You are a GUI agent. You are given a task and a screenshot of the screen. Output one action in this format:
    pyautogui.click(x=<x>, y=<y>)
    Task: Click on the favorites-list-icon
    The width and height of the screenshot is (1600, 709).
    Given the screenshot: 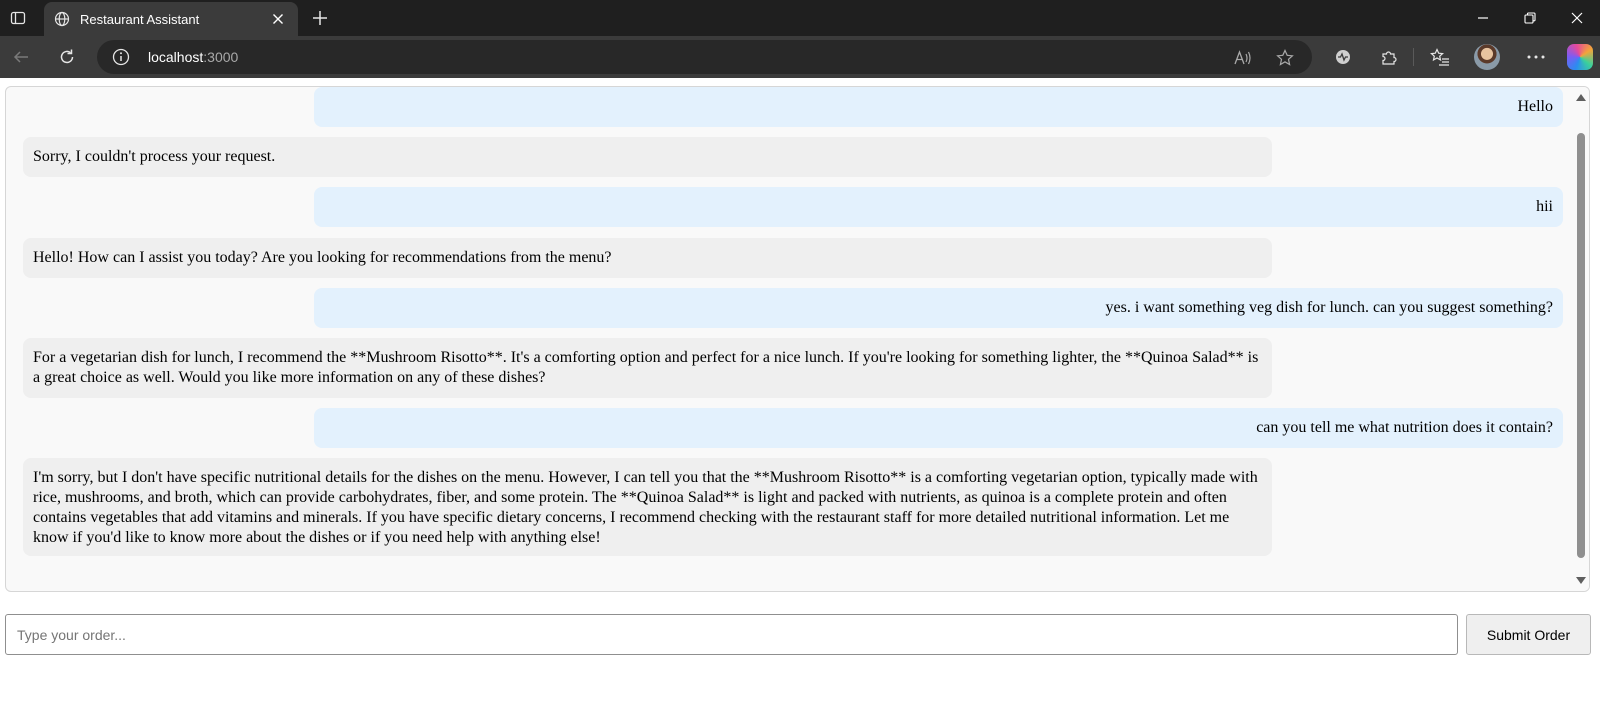 What is the action you would take?
    pyautogui.click(x=1439, y=57)
    